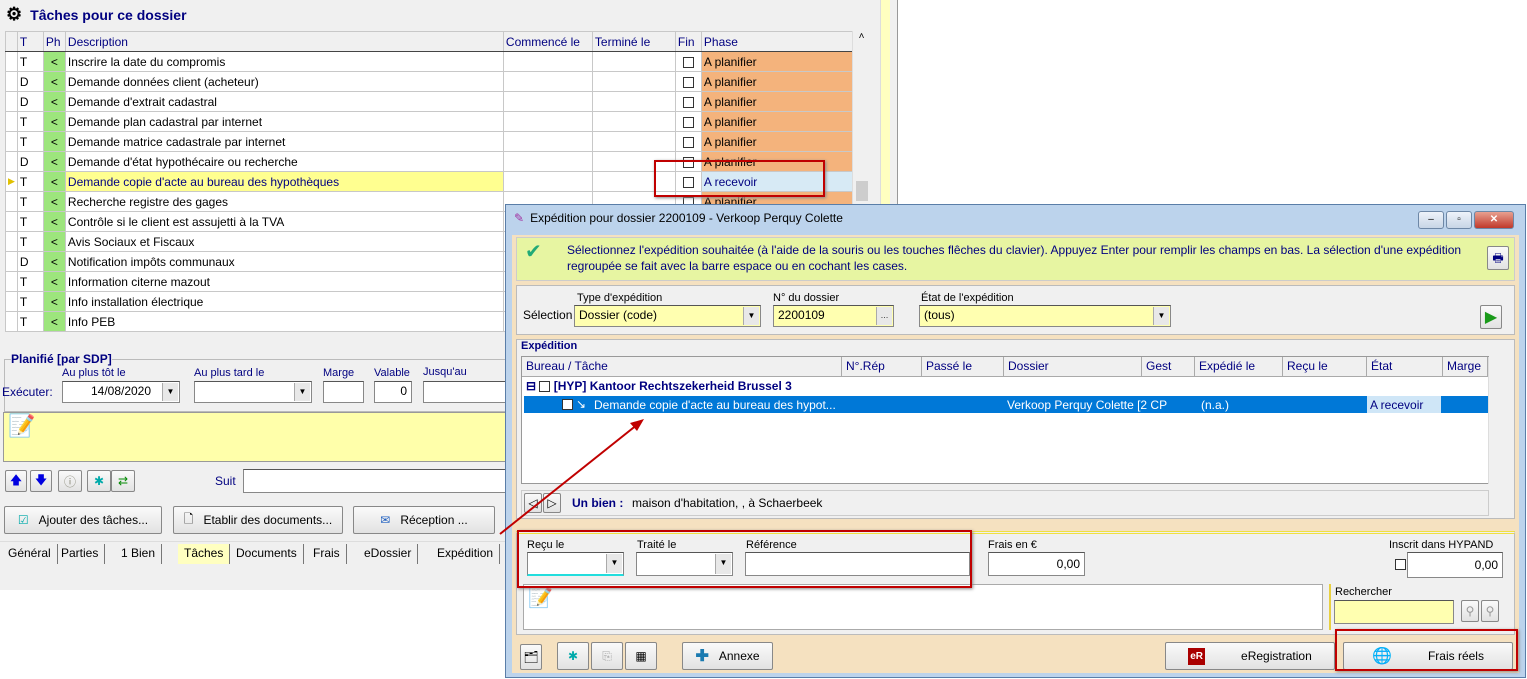  What do you see at coordinates (99, 481) in the screenshot?
I see `task-info-button: ✱` at bounding box center [99, 481].